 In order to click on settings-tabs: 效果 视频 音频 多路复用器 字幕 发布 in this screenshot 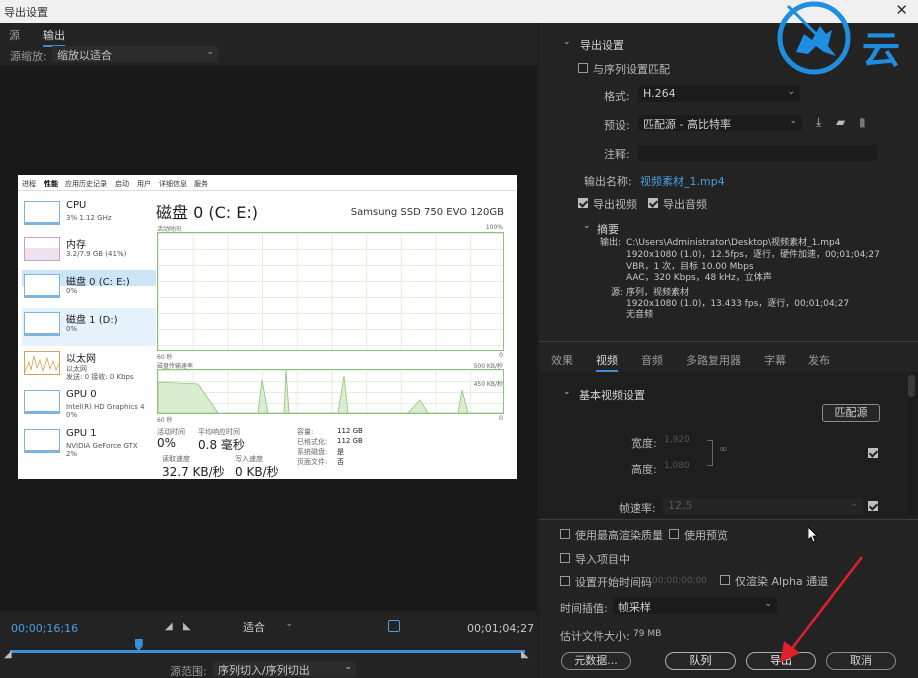, I will do `click(728, 360)`.